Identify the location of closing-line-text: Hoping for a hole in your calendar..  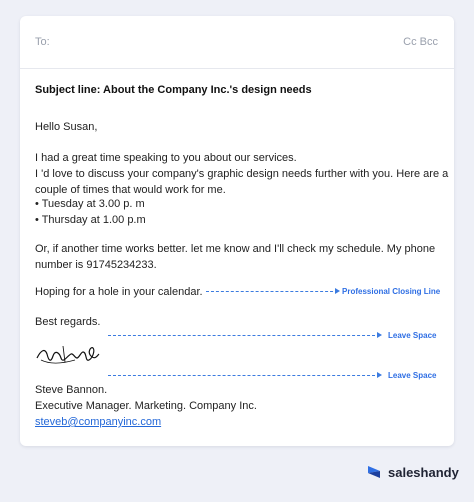
(119, 292).